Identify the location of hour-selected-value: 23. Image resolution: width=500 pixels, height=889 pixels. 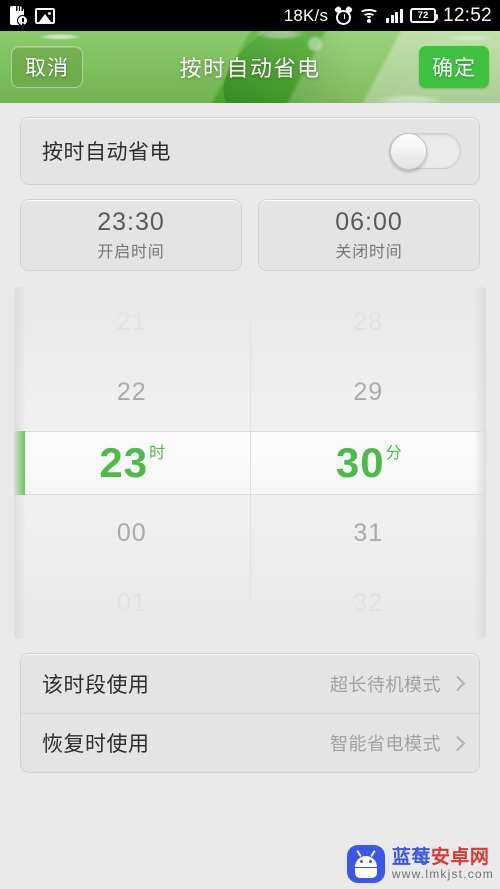
(124, 463).